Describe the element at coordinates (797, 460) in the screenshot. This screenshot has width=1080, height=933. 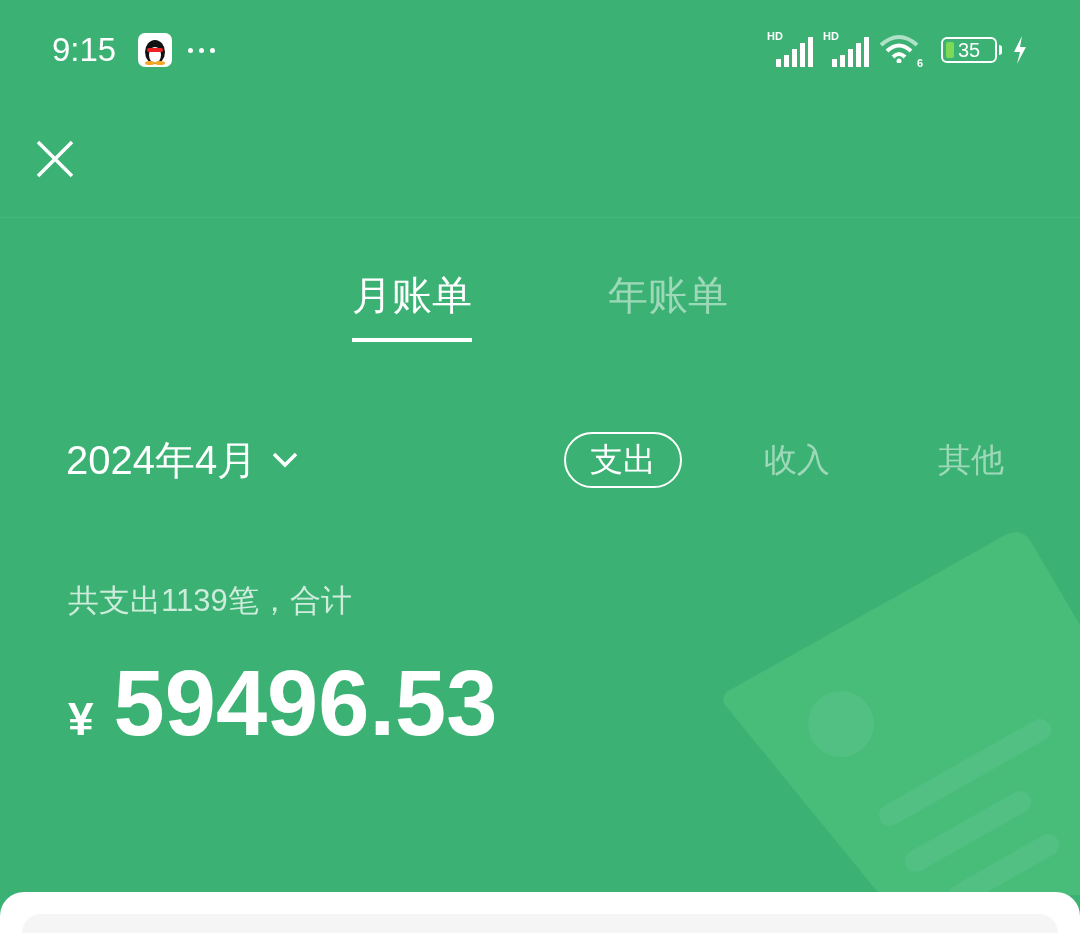
I see `type-filter-tab: 收入` at that location.